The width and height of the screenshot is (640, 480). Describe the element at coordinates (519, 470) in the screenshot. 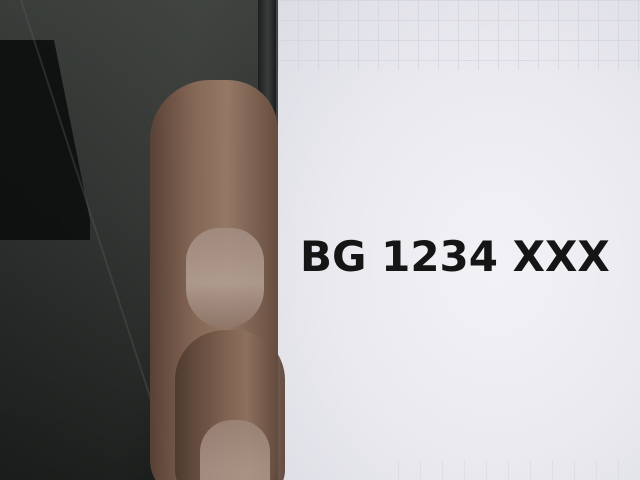

I see `grid-pattern-bottom` at that location.